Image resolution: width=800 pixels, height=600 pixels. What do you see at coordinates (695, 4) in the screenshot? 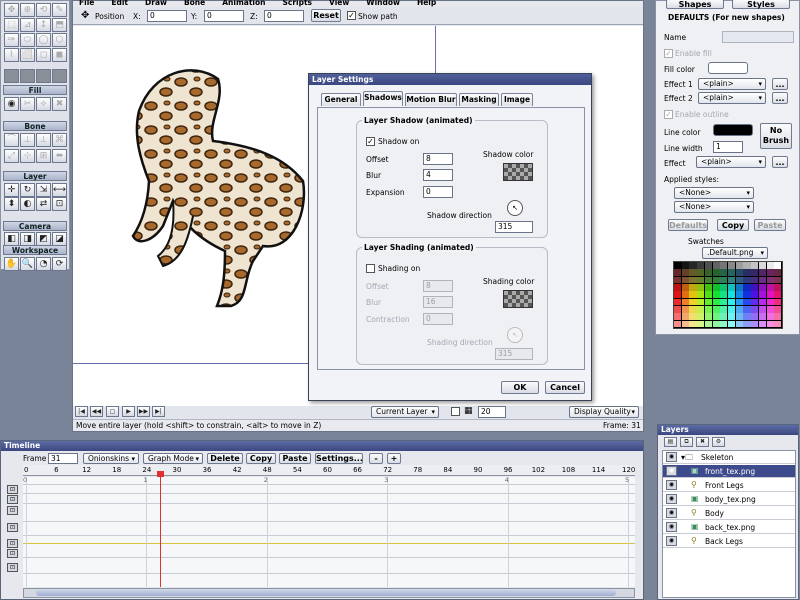
I see `shapes-button: Shapes` at bounding box center [695, 4].